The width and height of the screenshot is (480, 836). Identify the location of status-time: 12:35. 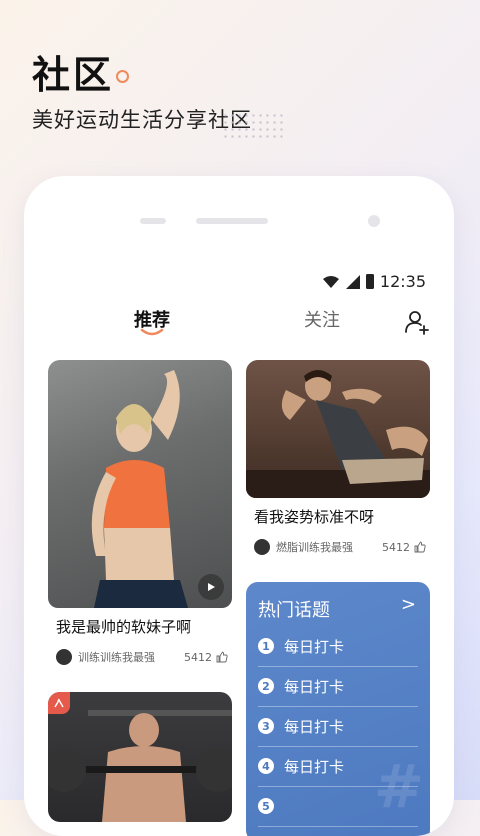
(402, 281).